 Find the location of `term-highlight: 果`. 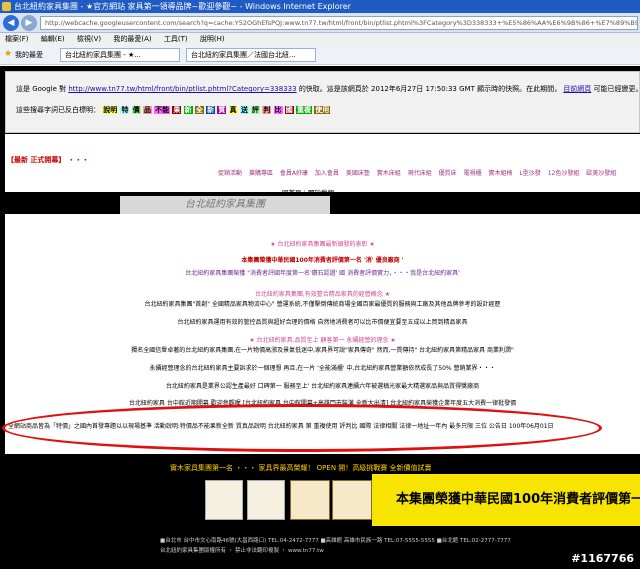

term-highlight: 果 is located at coordinates (177, 110).